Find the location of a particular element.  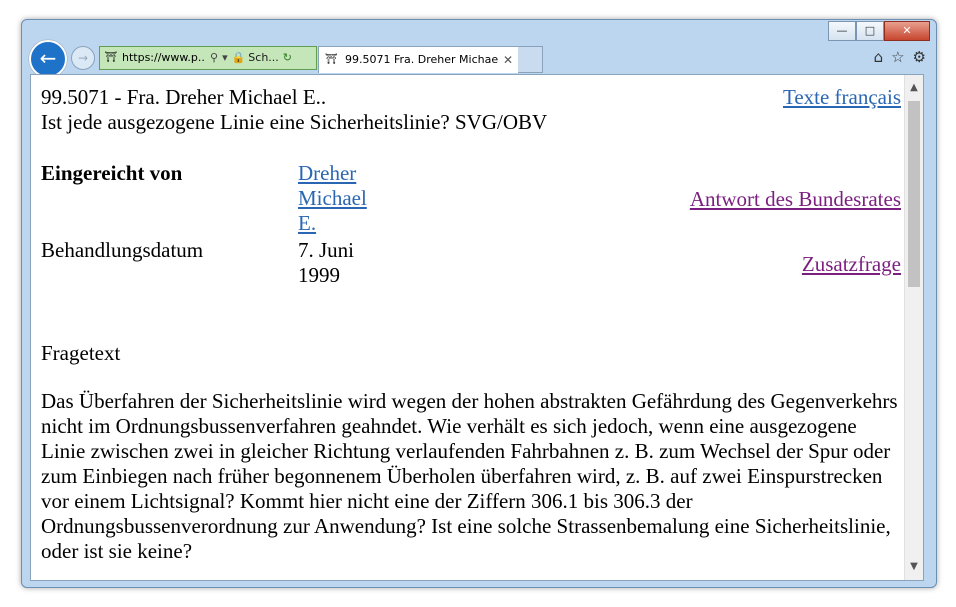

toolbar-icons: ⌂ ☆ ⚙ is located at coordinates (900, 57).